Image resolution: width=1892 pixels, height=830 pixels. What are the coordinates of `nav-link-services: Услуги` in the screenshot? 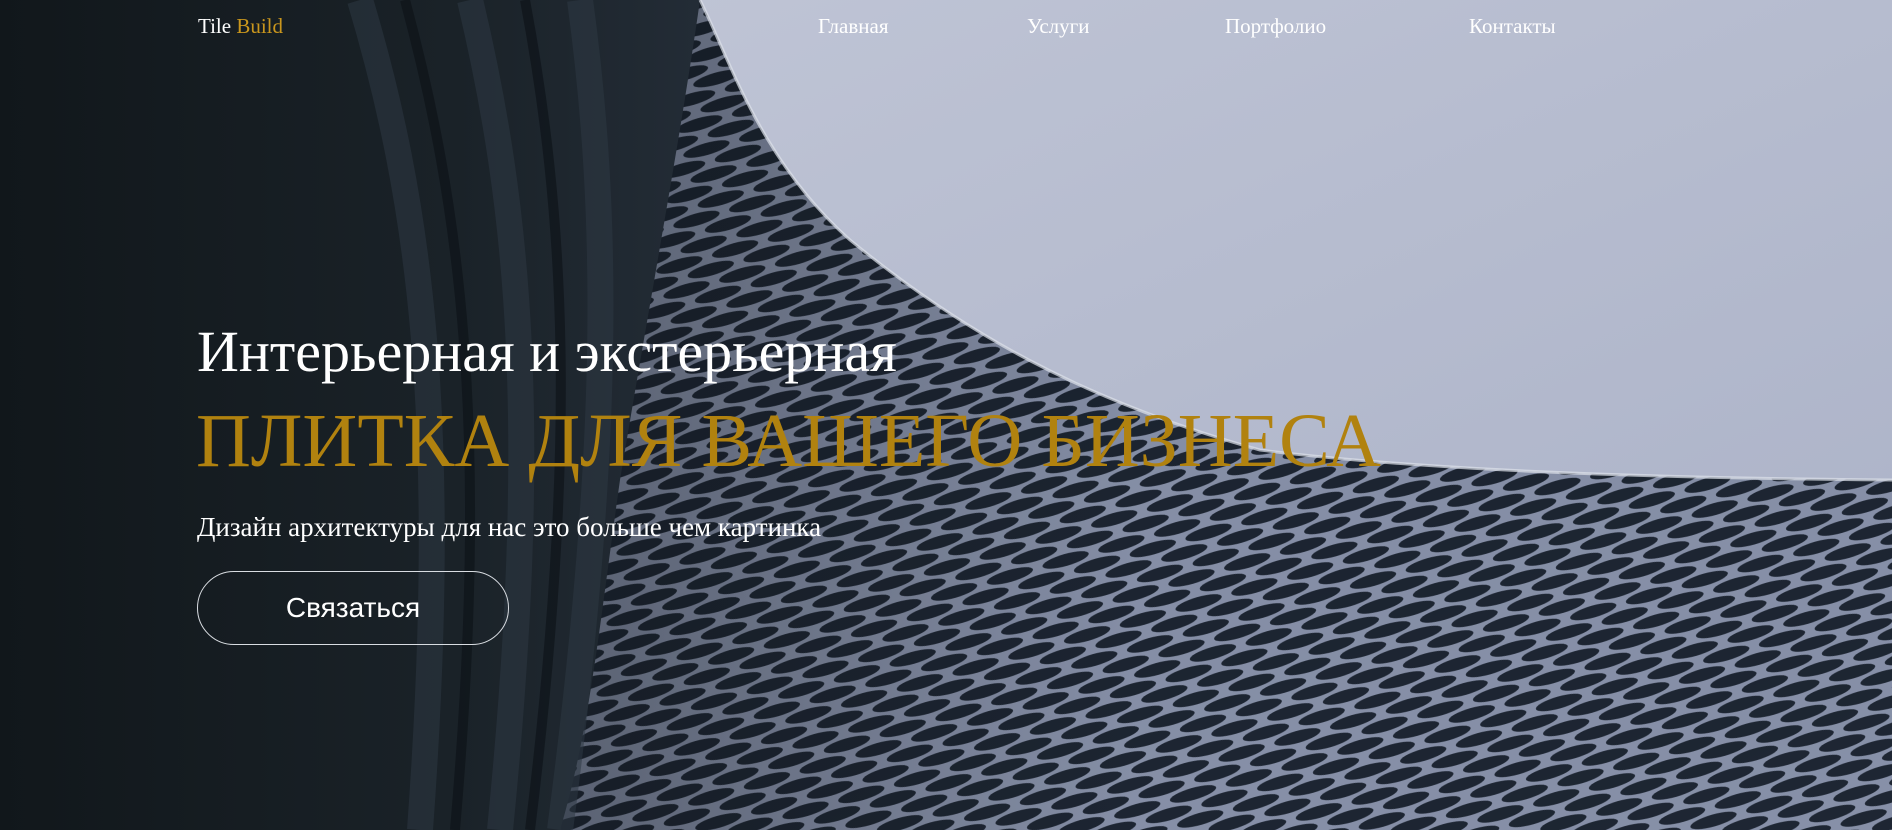 It's located at (1058, 26).